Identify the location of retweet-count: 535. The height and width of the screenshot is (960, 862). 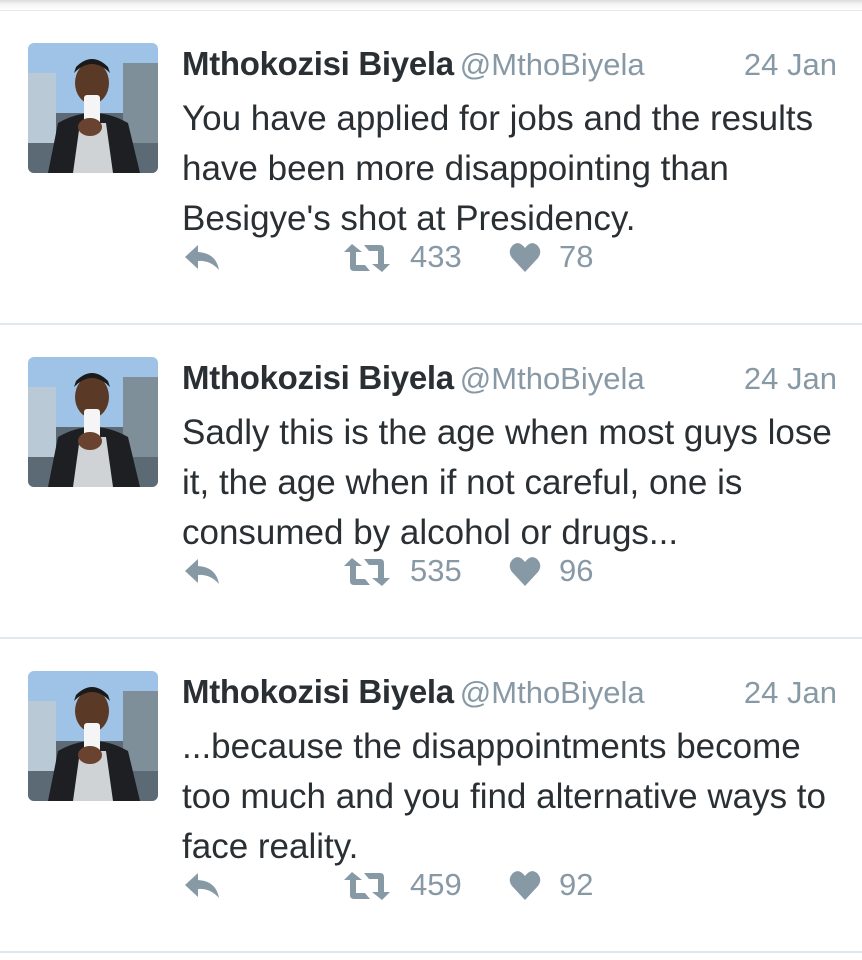
(436, 570).